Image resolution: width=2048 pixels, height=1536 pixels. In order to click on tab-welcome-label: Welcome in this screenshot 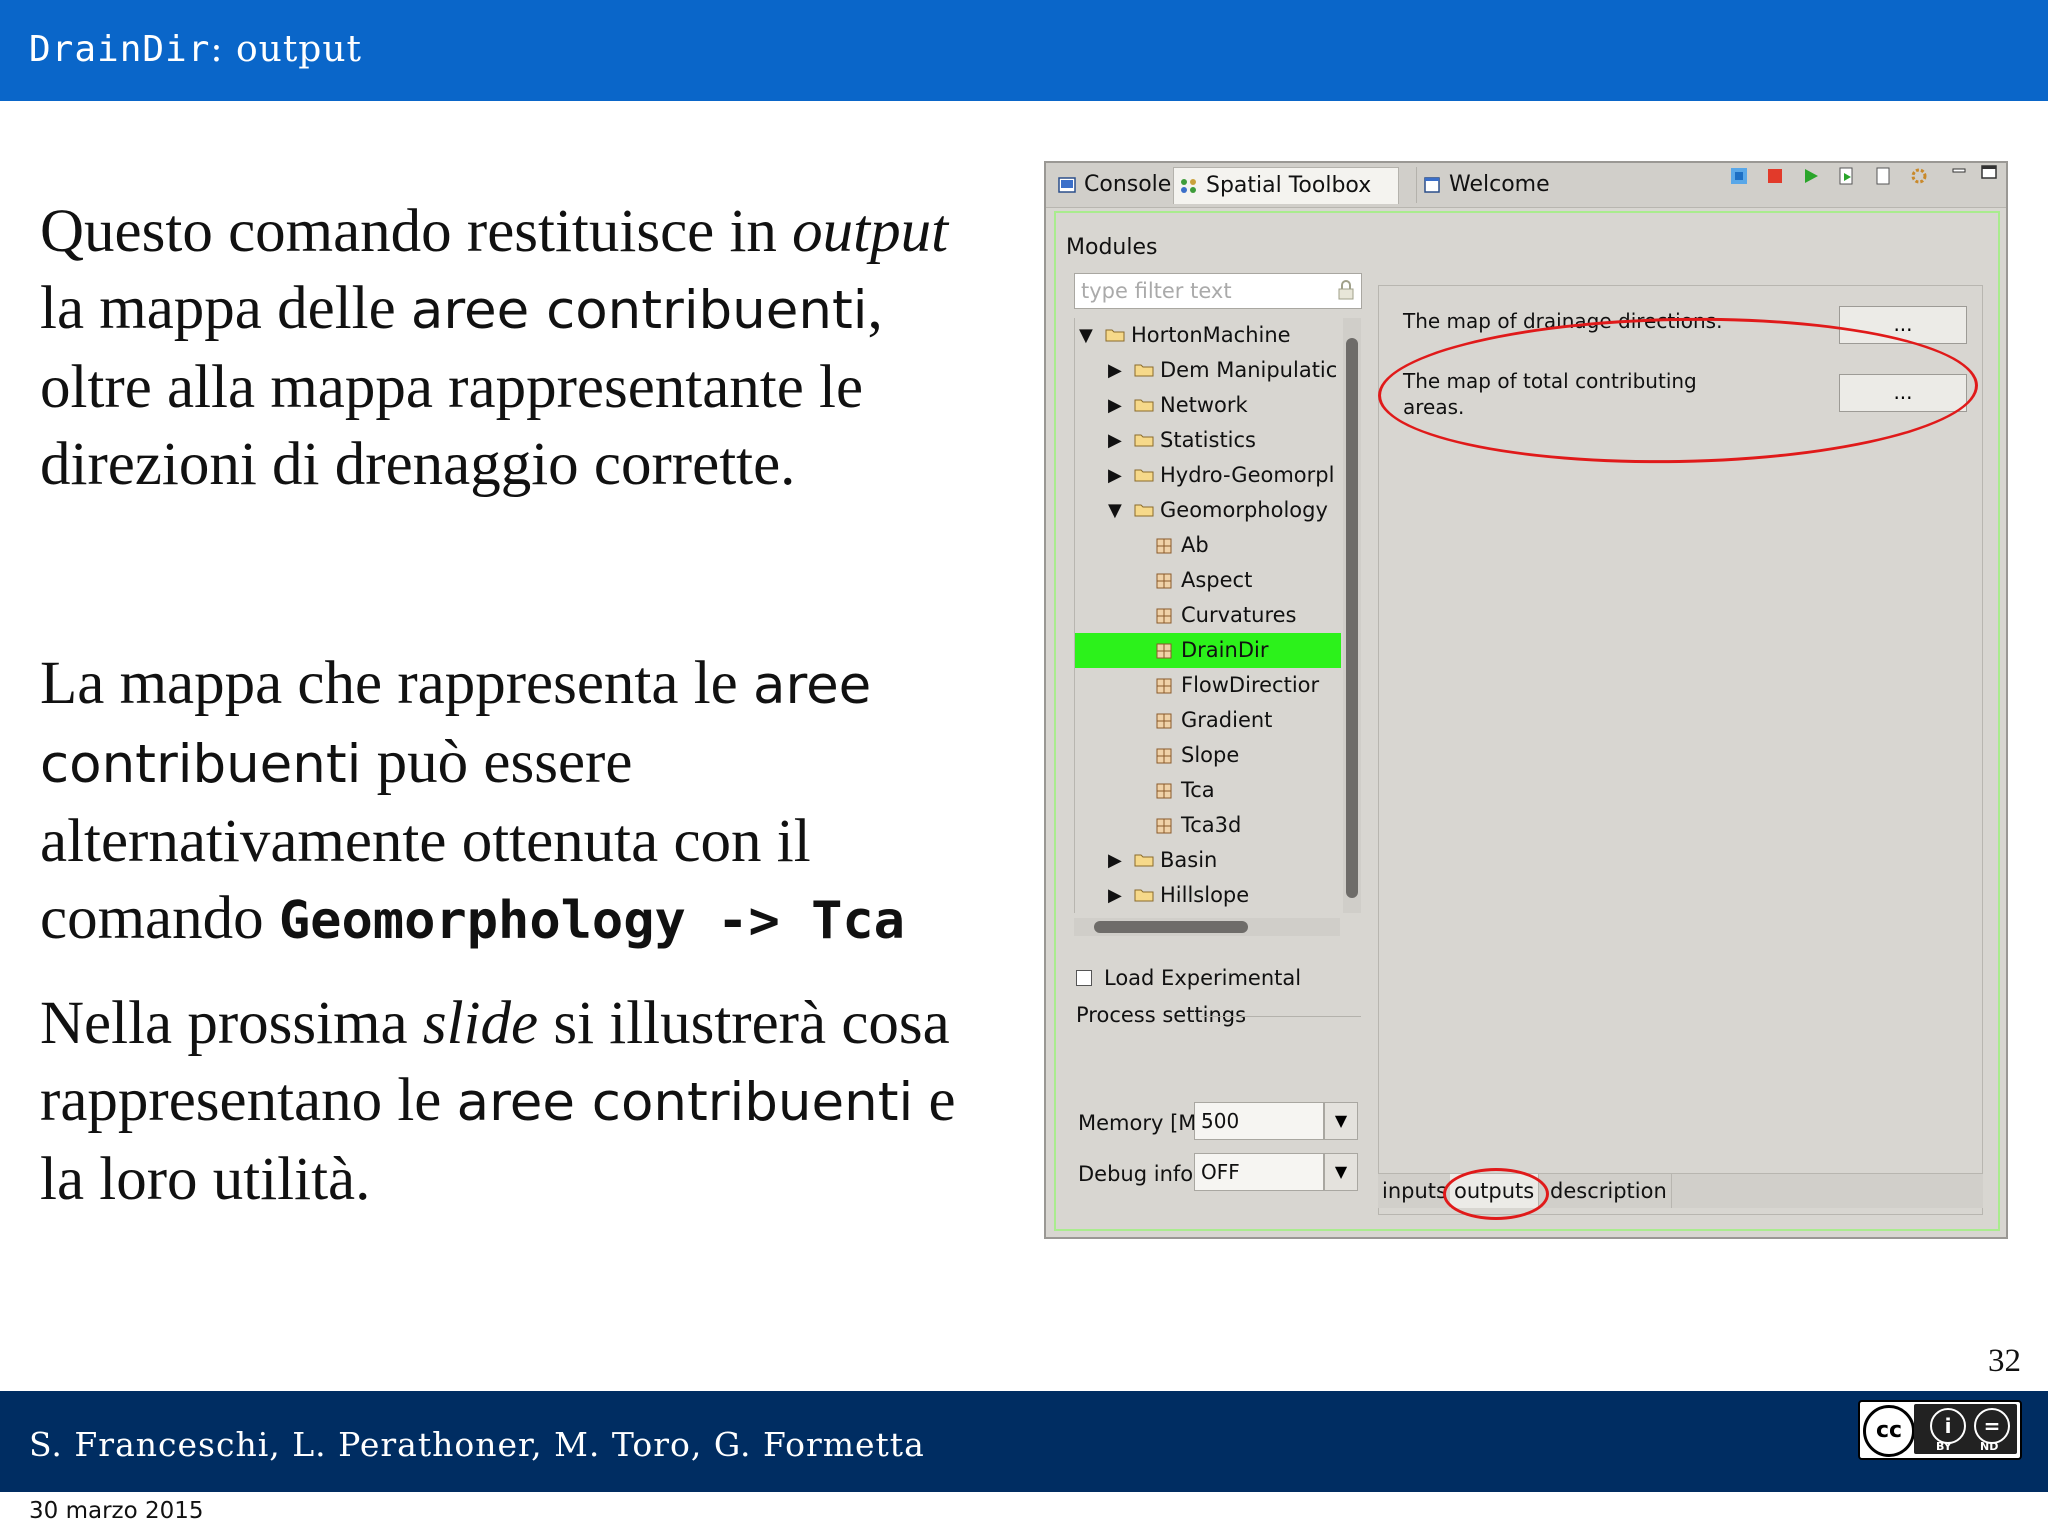, I will do `click(1499, 184)`.